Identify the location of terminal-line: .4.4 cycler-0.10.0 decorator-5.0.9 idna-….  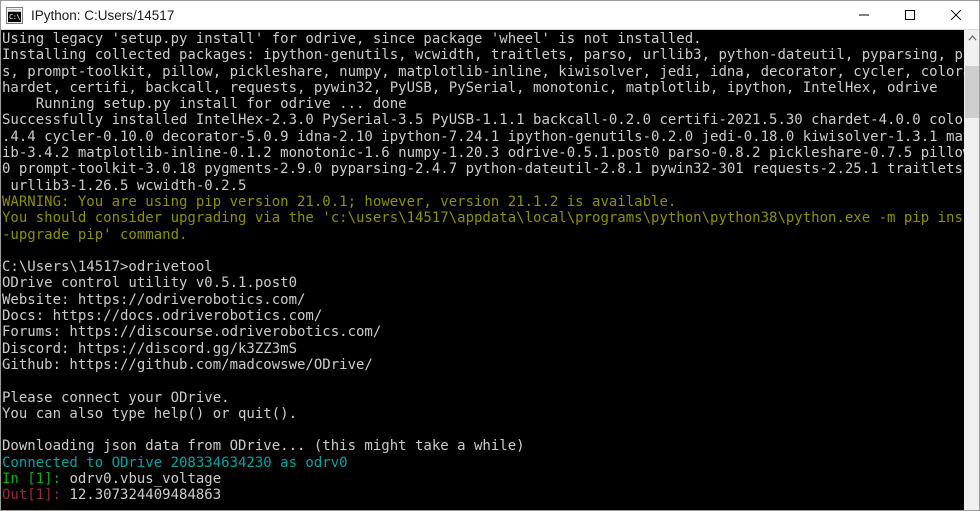
(483, 136).